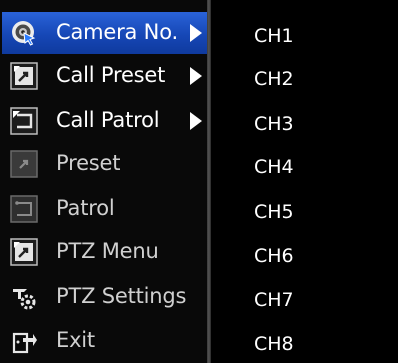 This screenshot has width=398, height=363. I want to click on menu-item-patrol: Patrol, so click(104, 209).